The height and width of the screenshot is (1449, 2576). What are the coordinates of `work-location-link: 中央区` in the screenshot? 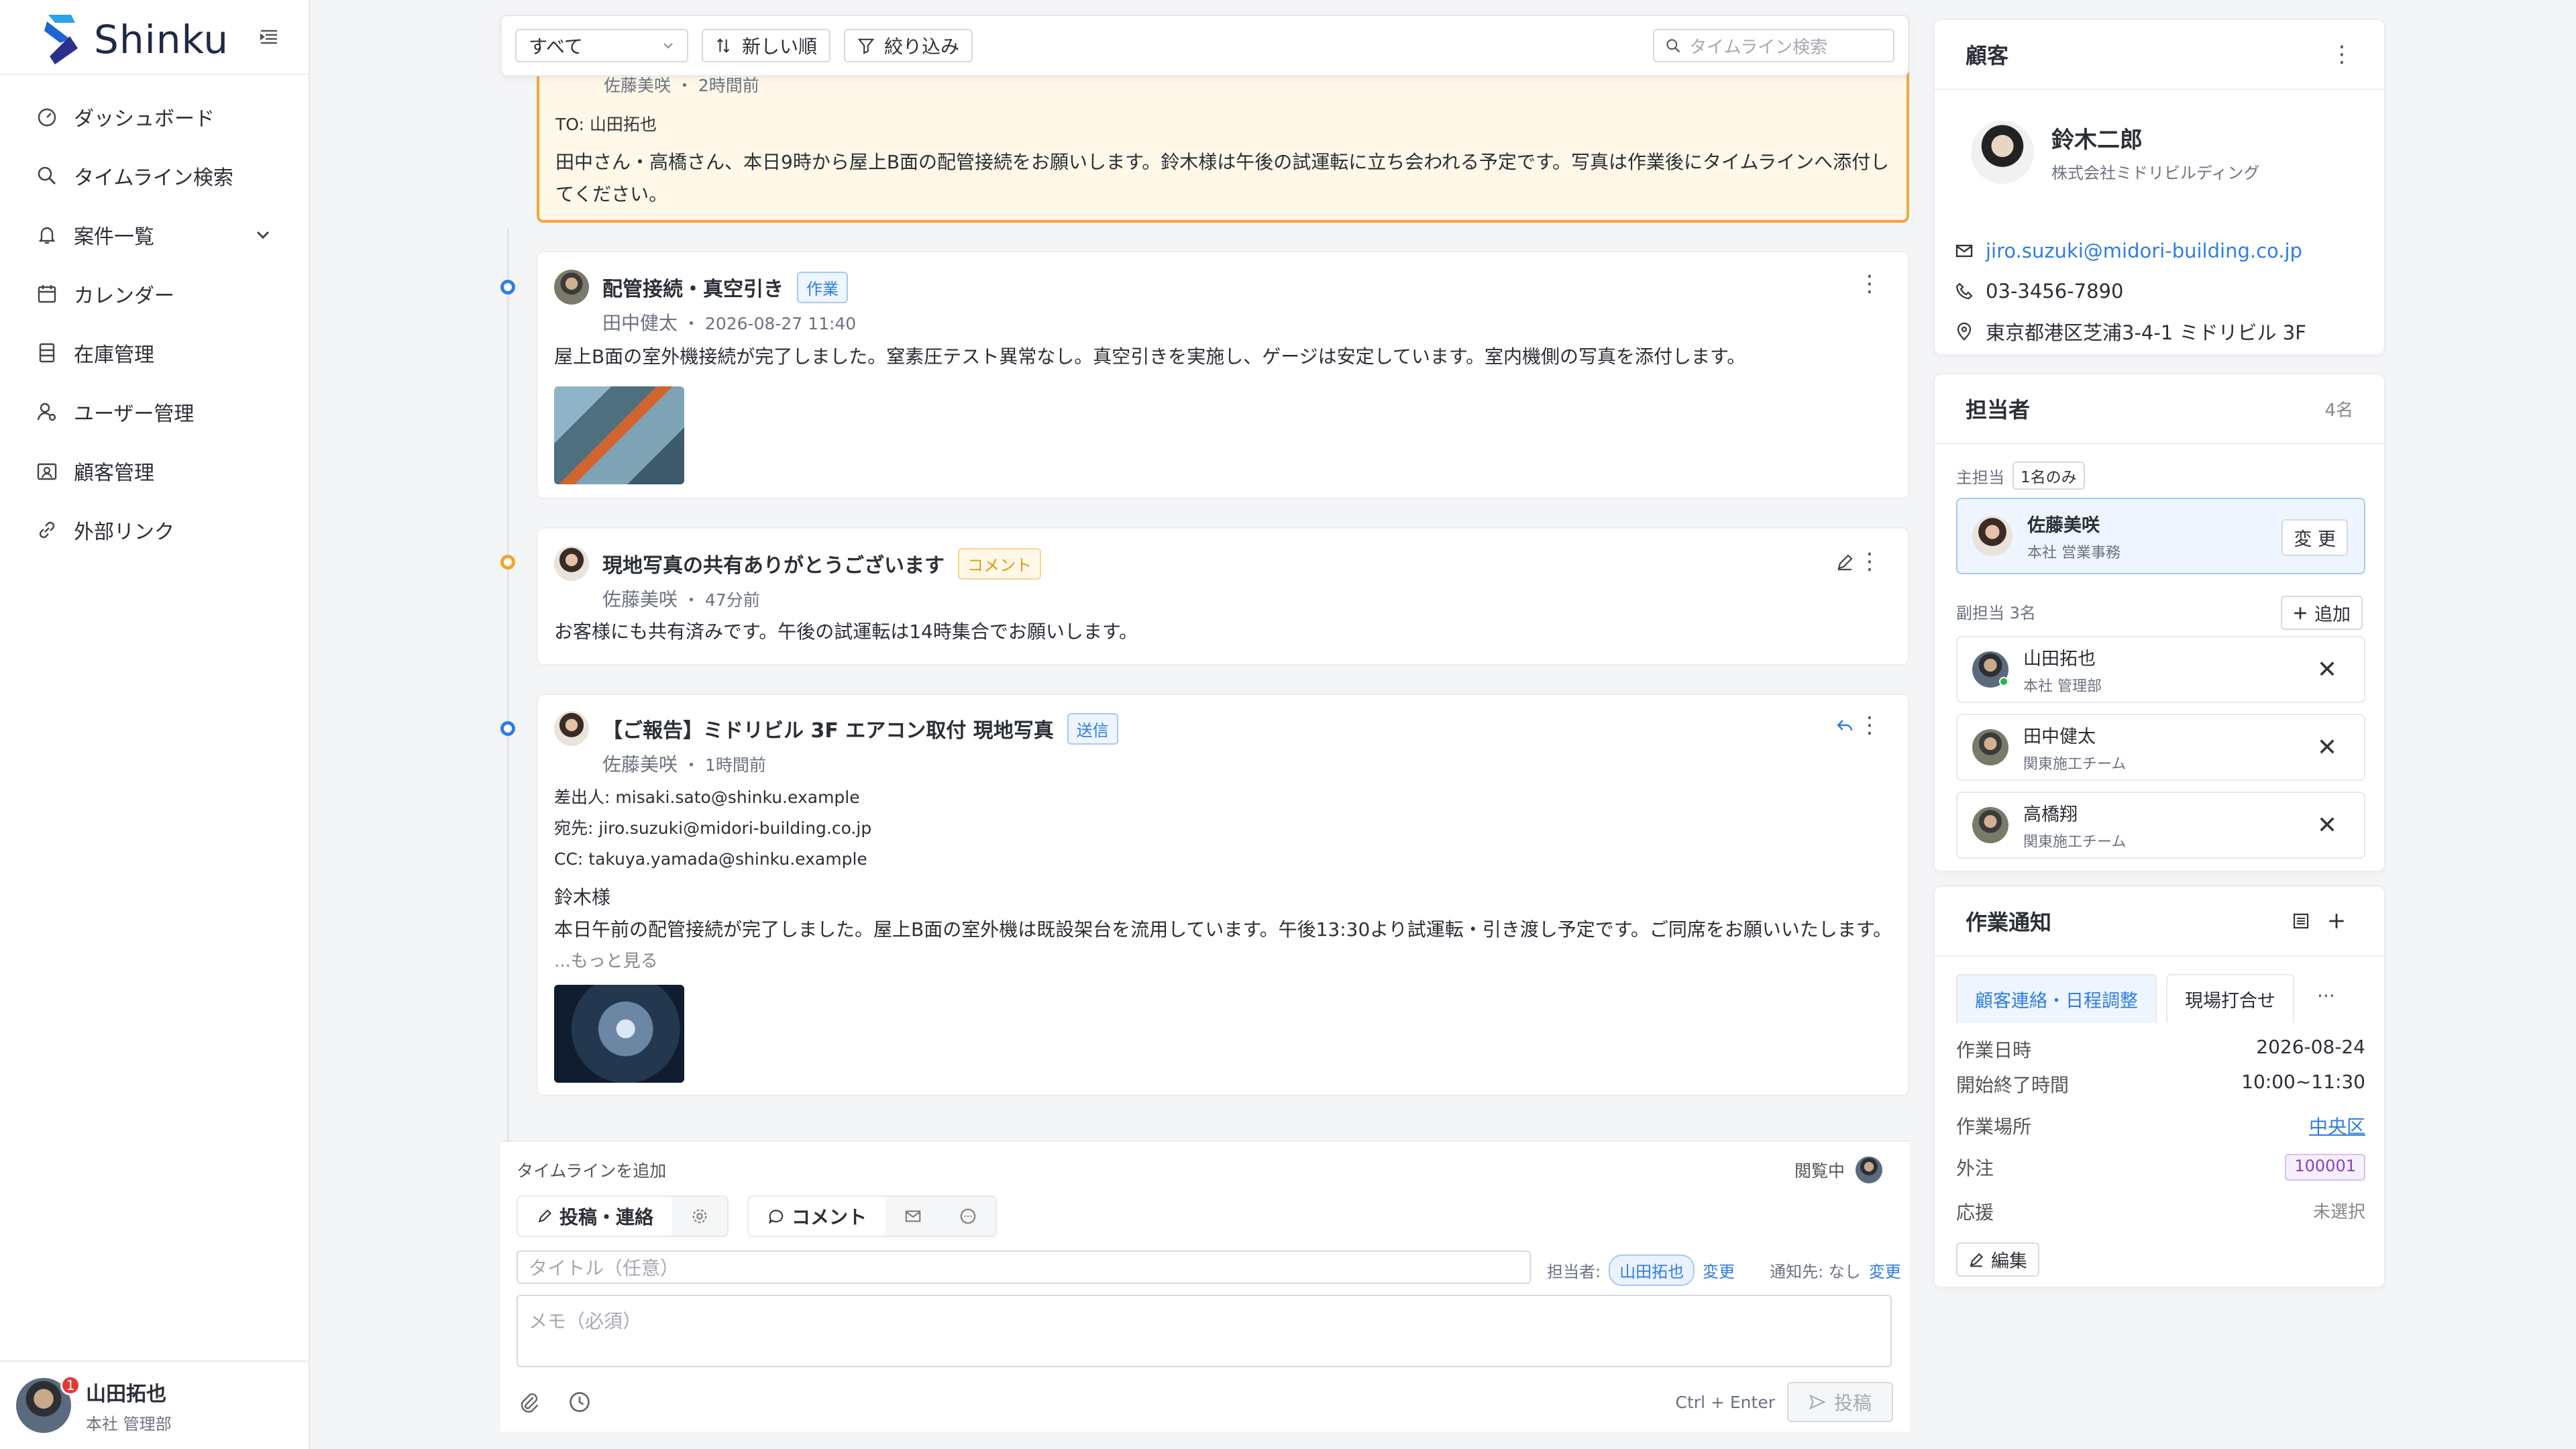 It's located at (2337, 1125).